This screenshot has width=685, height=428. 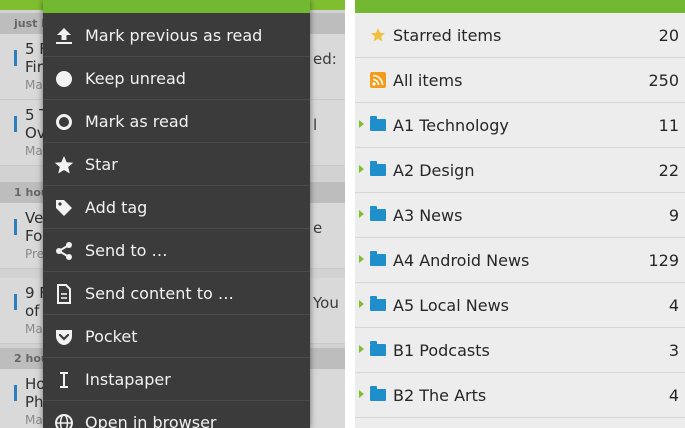 What do you see at coordinates (176, 379) in the screenshot?
I see `menu-item-instapaper: Instapaper` at bounding box center [176, 379].